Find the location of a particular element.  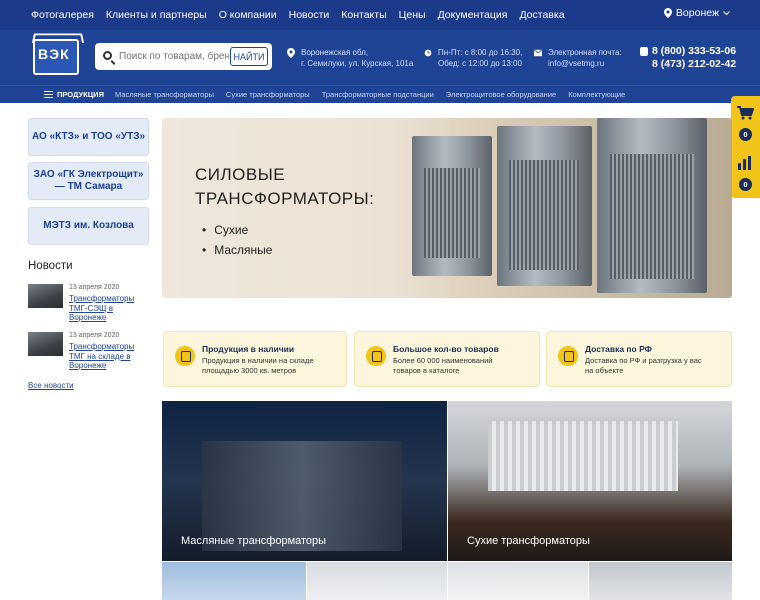

address-line2: г. Семилуки, ул. Курская, 101а is located at coordinates (357, 63).